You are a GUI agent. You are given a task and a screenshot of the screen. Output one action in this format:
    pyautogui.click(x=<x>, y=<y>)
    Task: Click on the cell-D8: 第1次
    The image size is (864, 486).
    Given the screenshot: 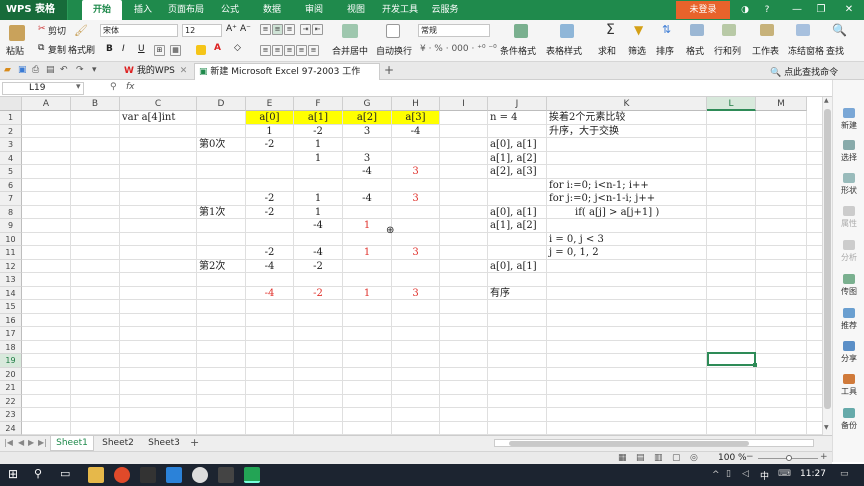 What is the action you would take?
    pyautogui.click(x=211, y=212)
    